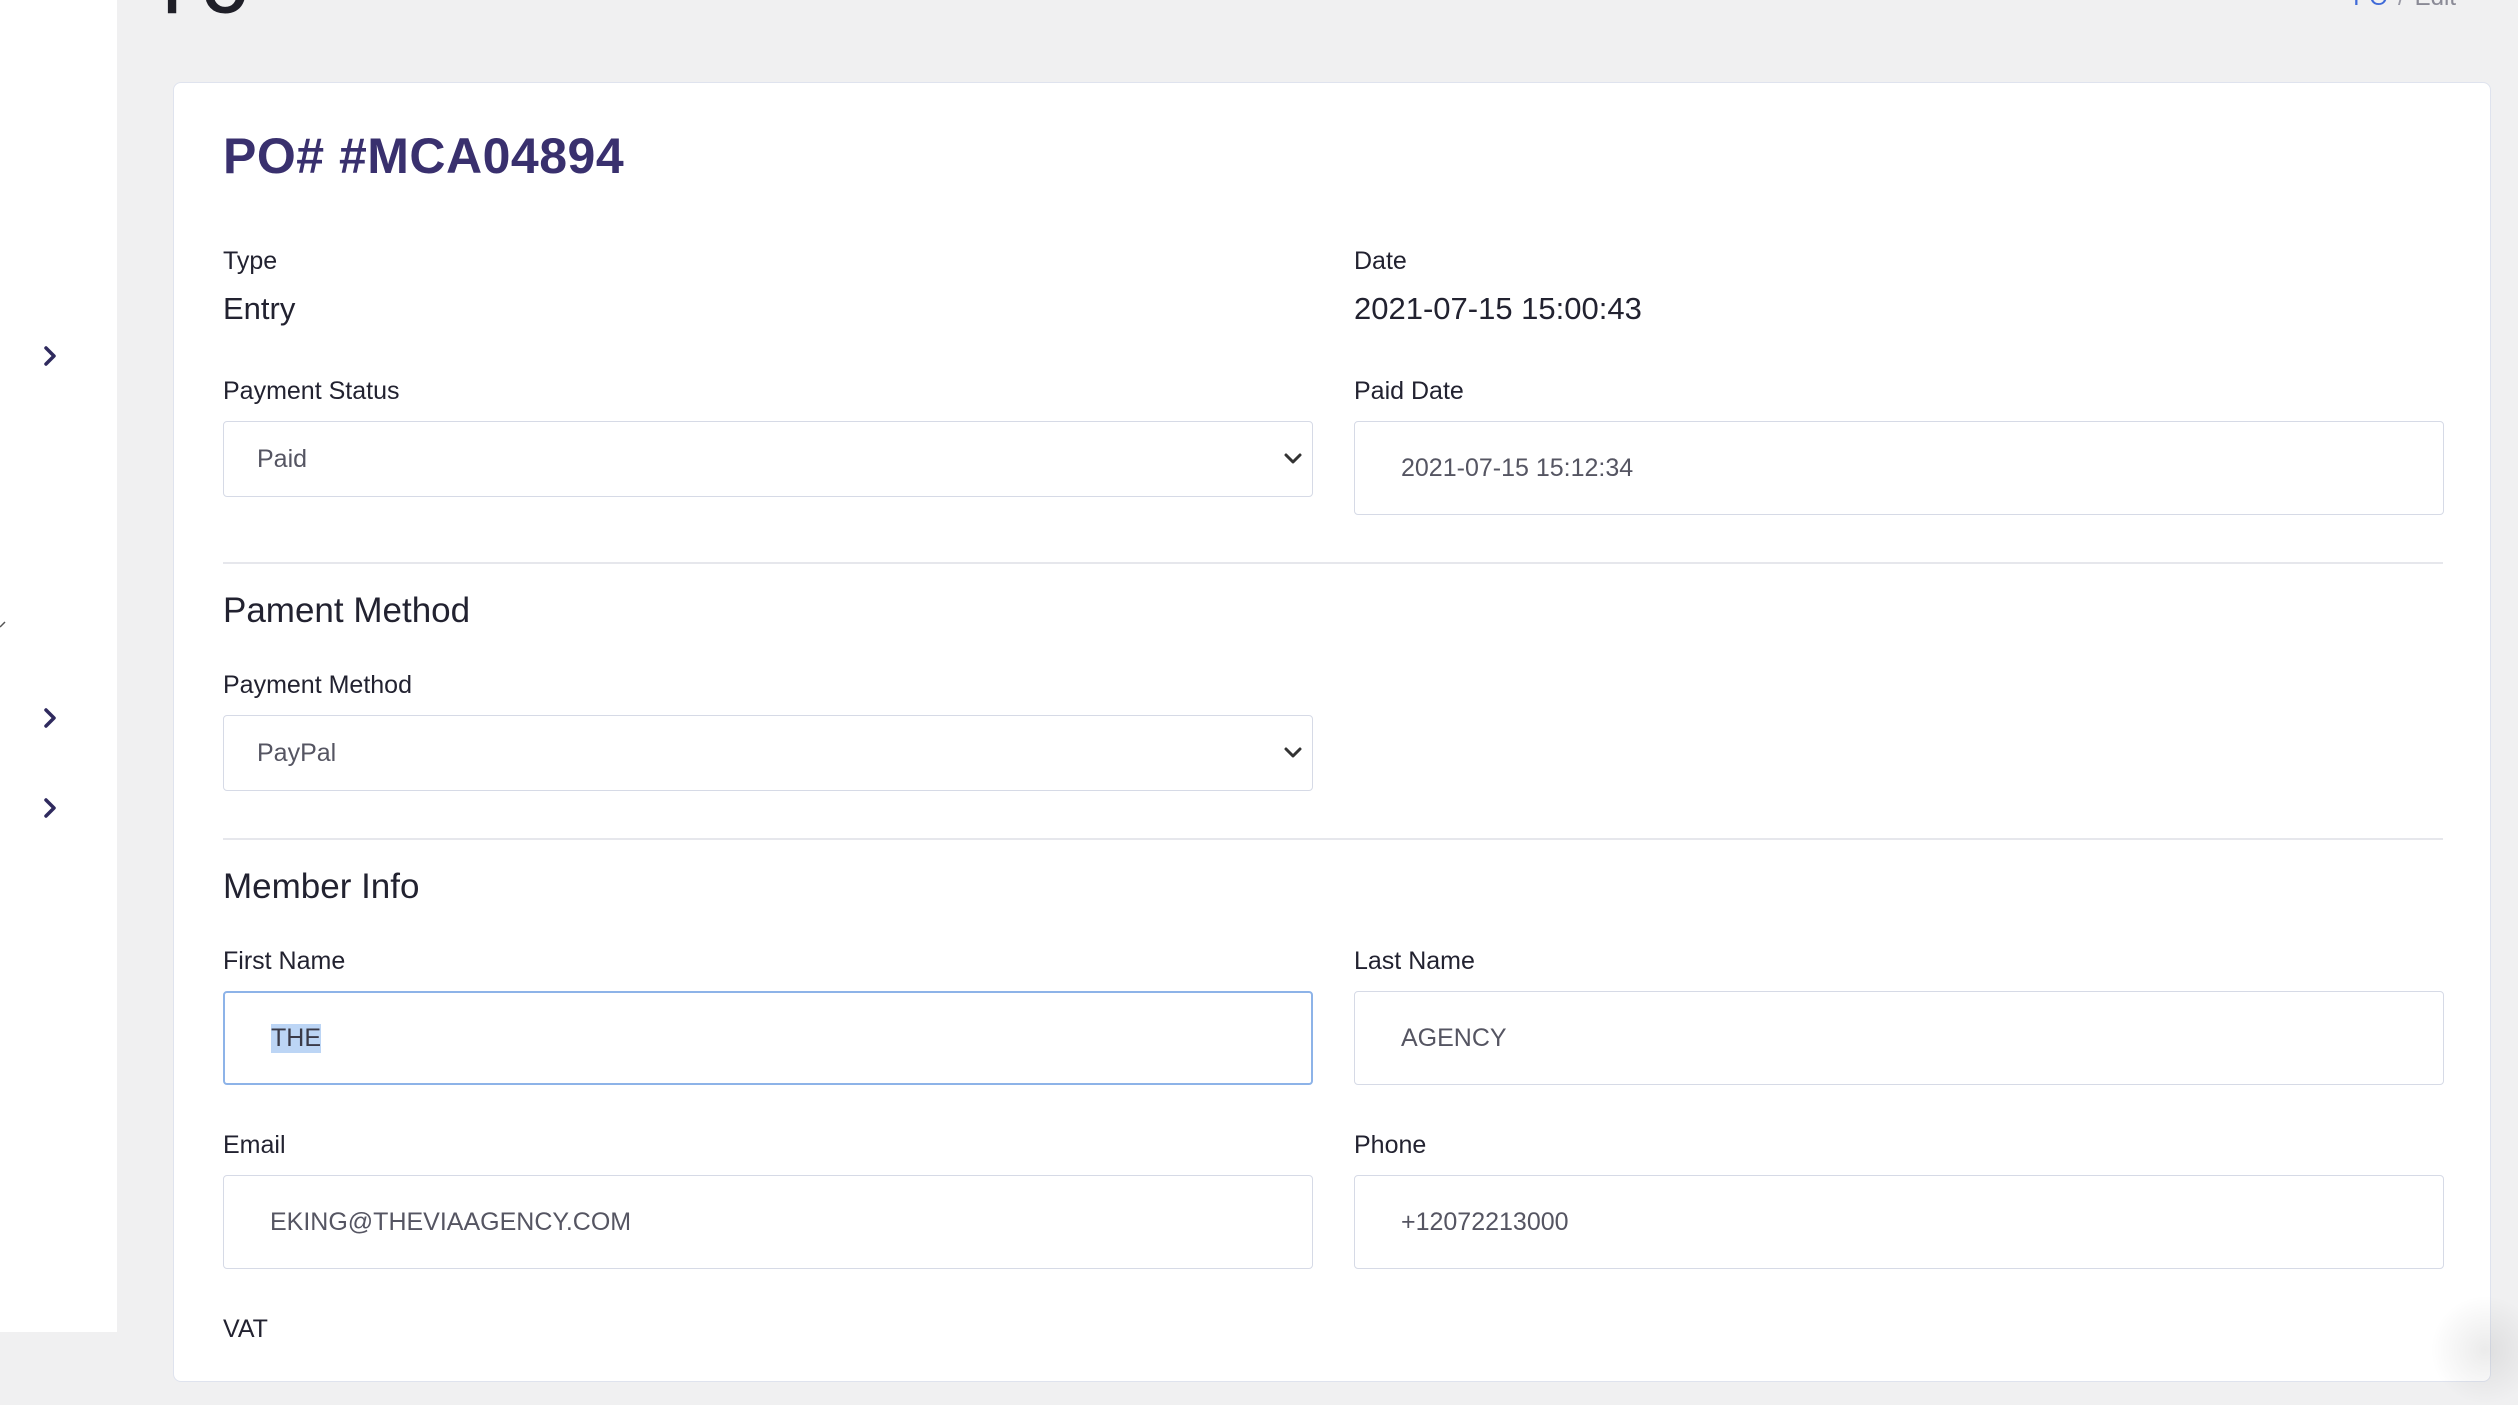 This screenshot has height=1405, width=2518. What do you see at coordinates (1414, 961) in the screenshot?
I see `last-name-label: Last Name` at bounding box center [1414, 961].